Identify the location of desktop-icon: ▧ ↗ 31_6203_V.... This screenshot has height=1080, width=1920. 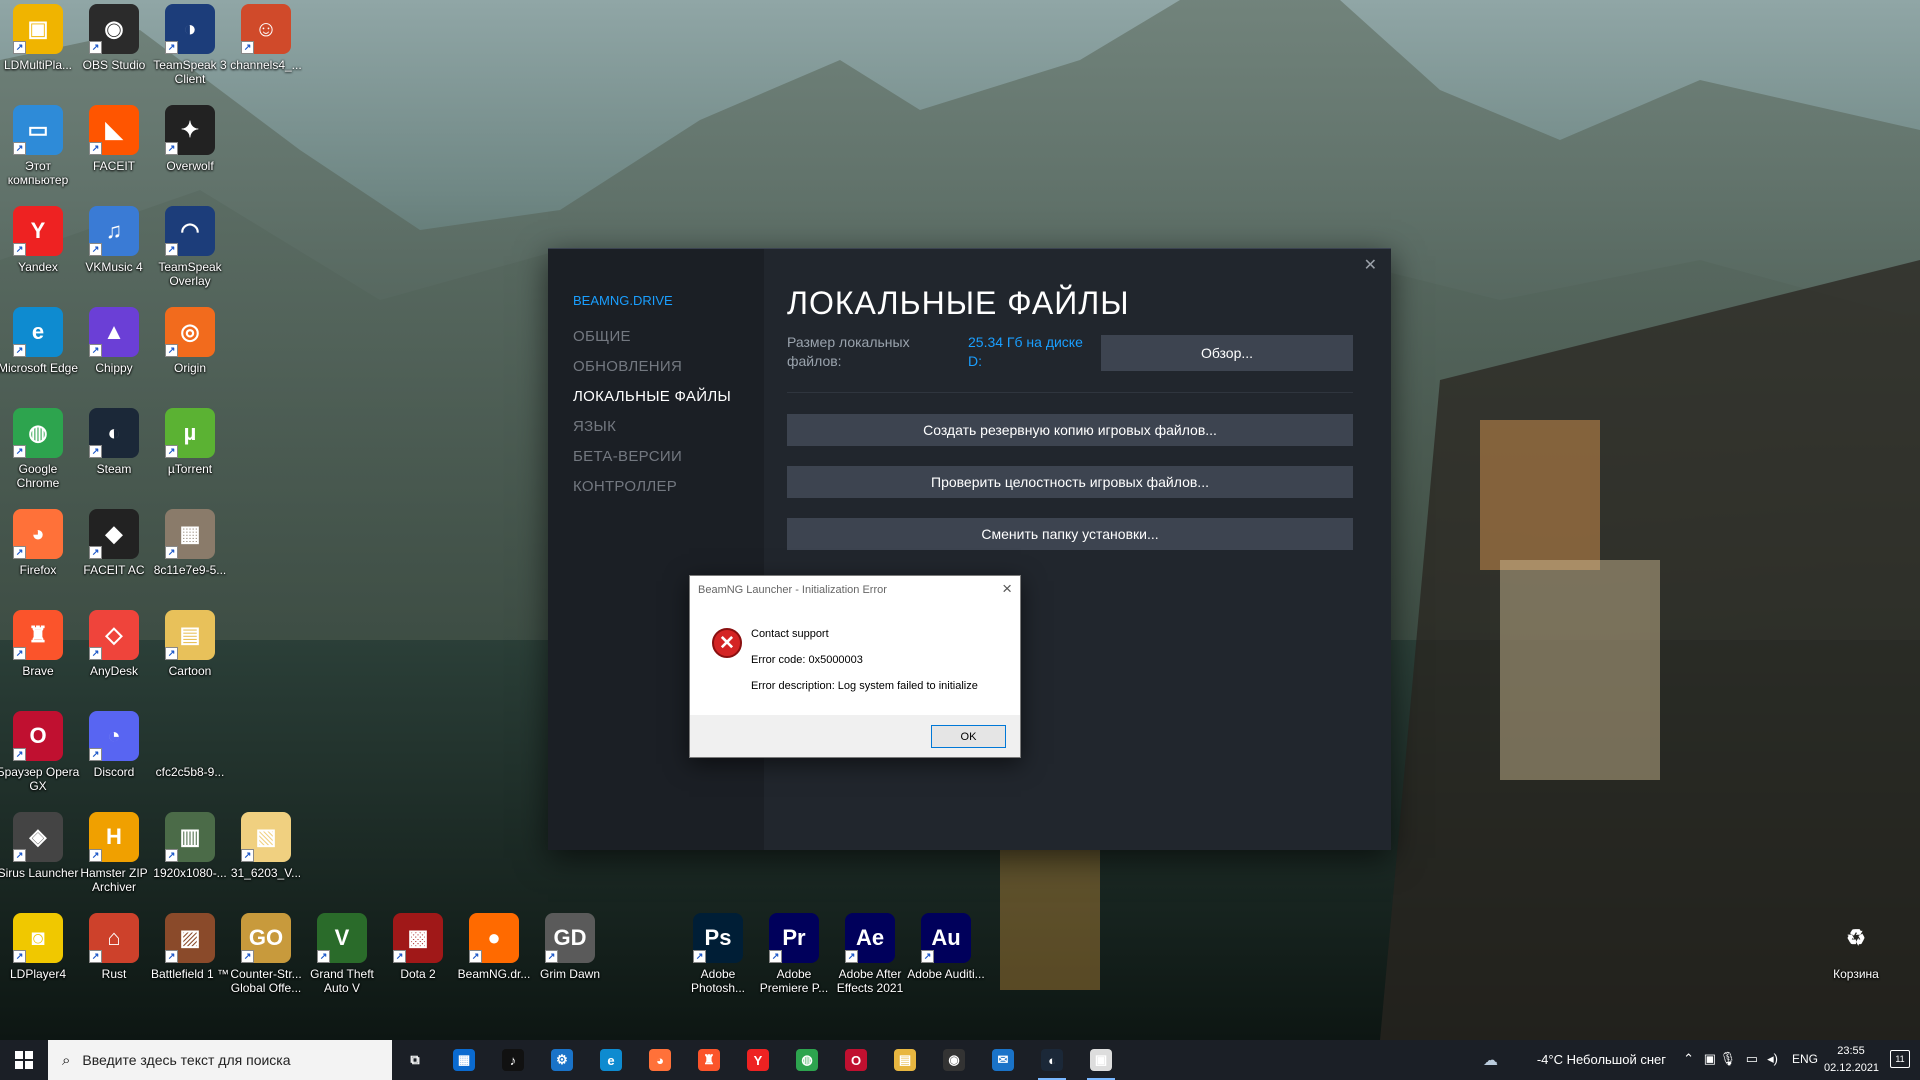
(266, 846).